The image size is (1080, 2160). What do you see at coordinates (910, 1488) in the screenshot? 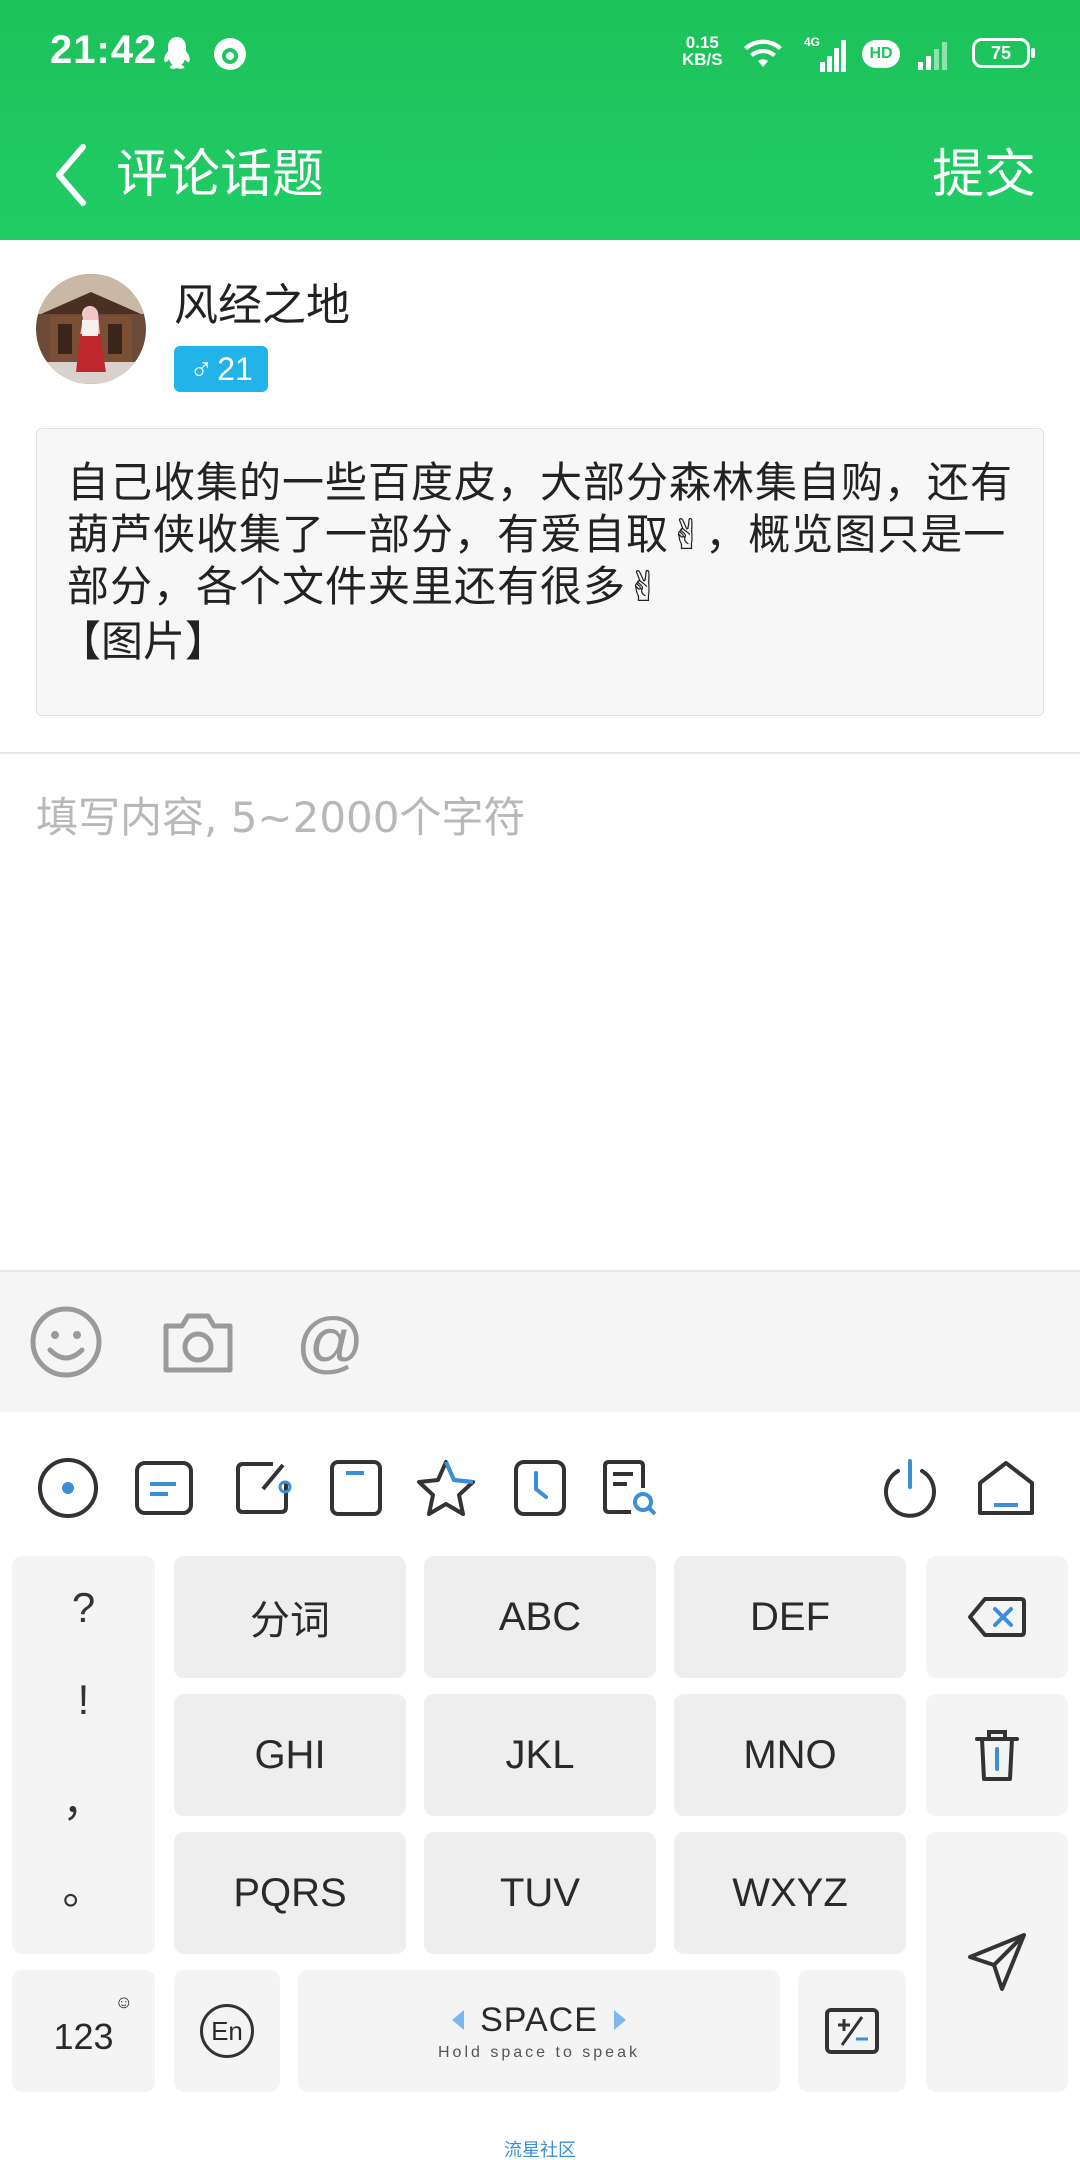
I see `power-icon` at bounding box center [910, 1488].